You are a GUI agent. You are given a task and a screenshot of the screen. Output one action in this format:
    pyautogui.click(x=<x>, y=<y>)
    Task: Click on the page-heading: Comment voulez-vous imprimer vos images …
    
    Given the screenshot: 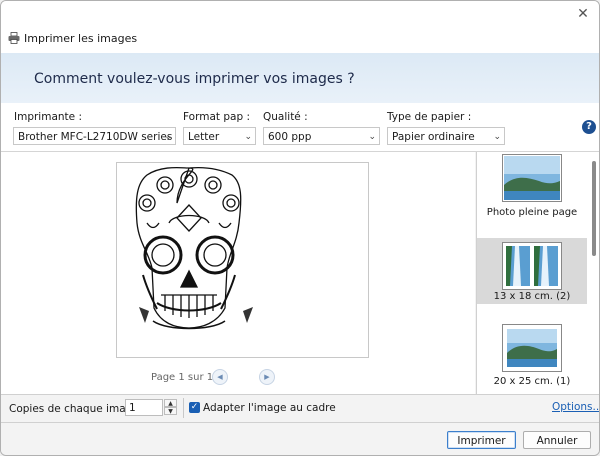 What is the action you would take?
    pyautogui.click(x=194, y=79)
    